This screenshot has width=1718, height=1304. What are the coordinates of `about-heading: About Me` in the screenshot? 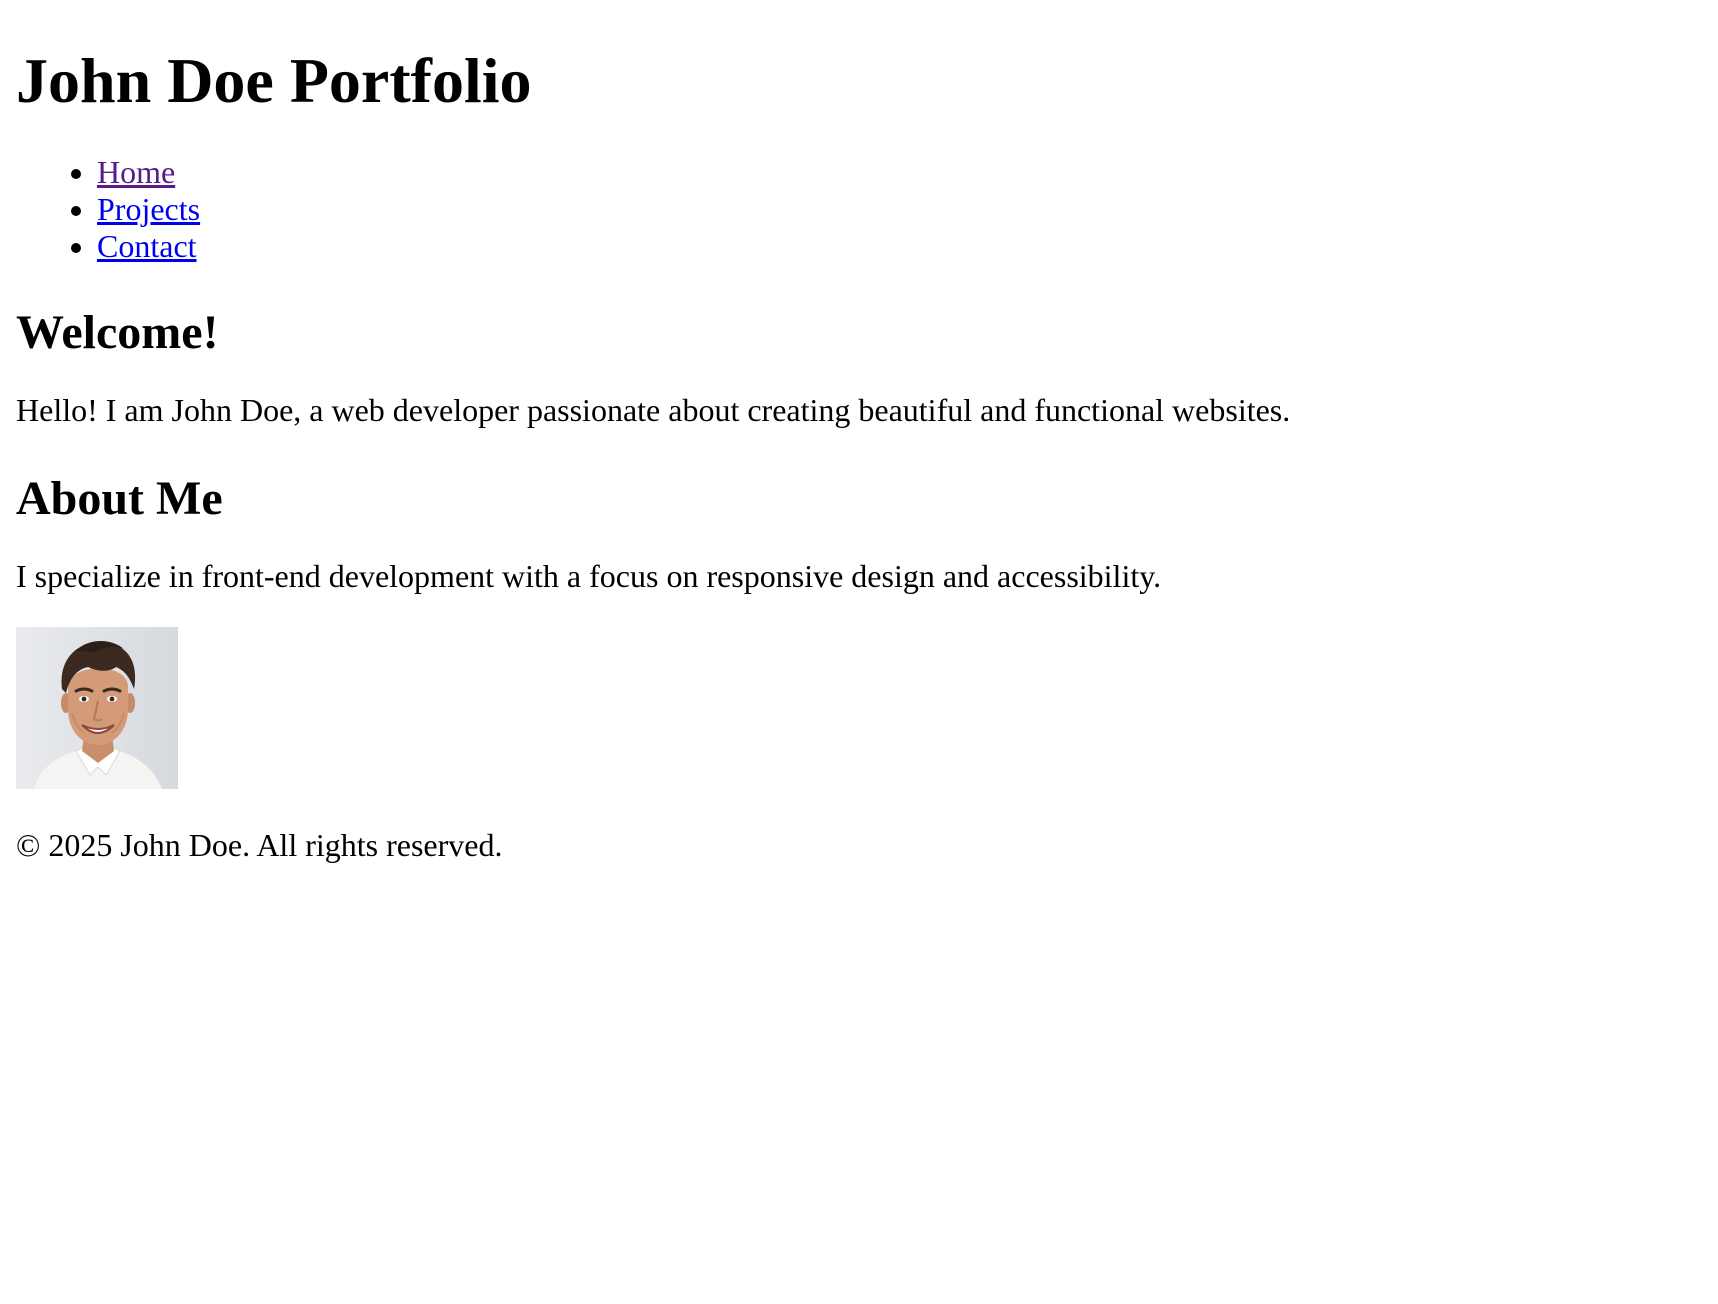 It's located at (119, 498).